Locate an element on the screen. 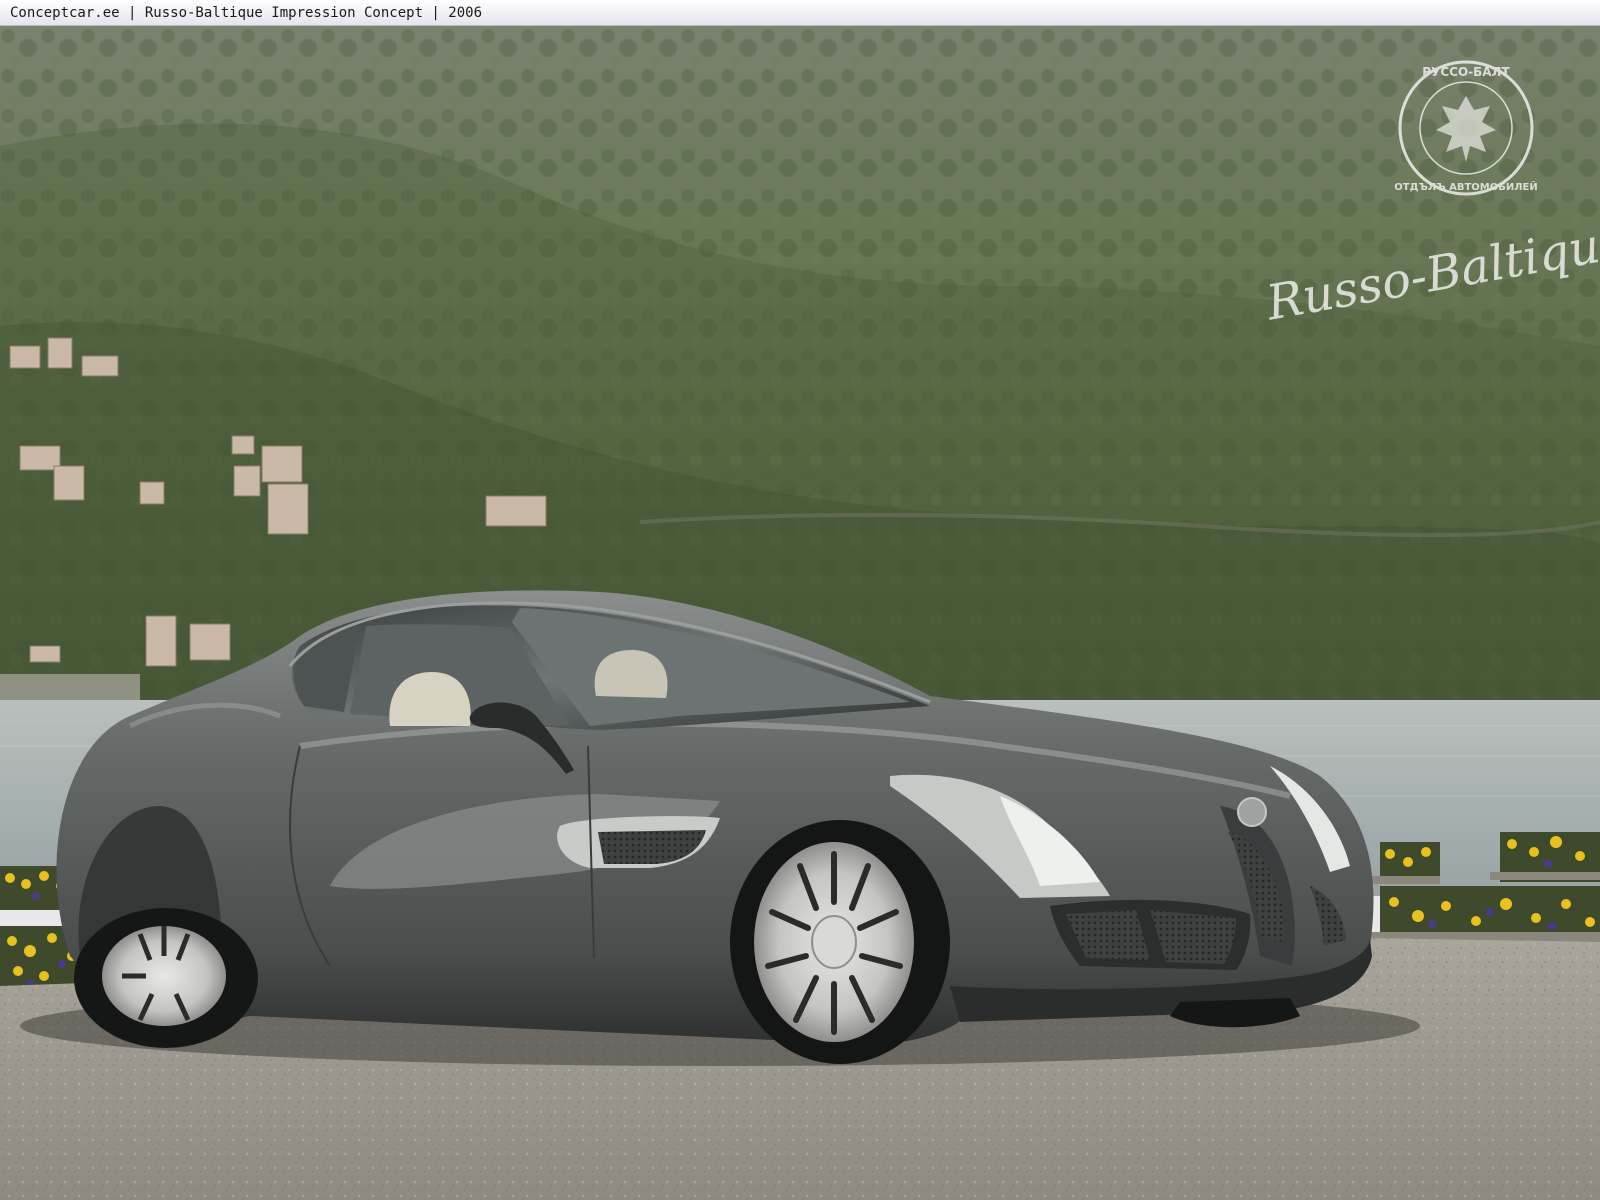 Image resolution: width=1600 pixels, height=1200 pixels. seal-top-text: РУССО-БАЛТ is located at coordinates (1466, 72).